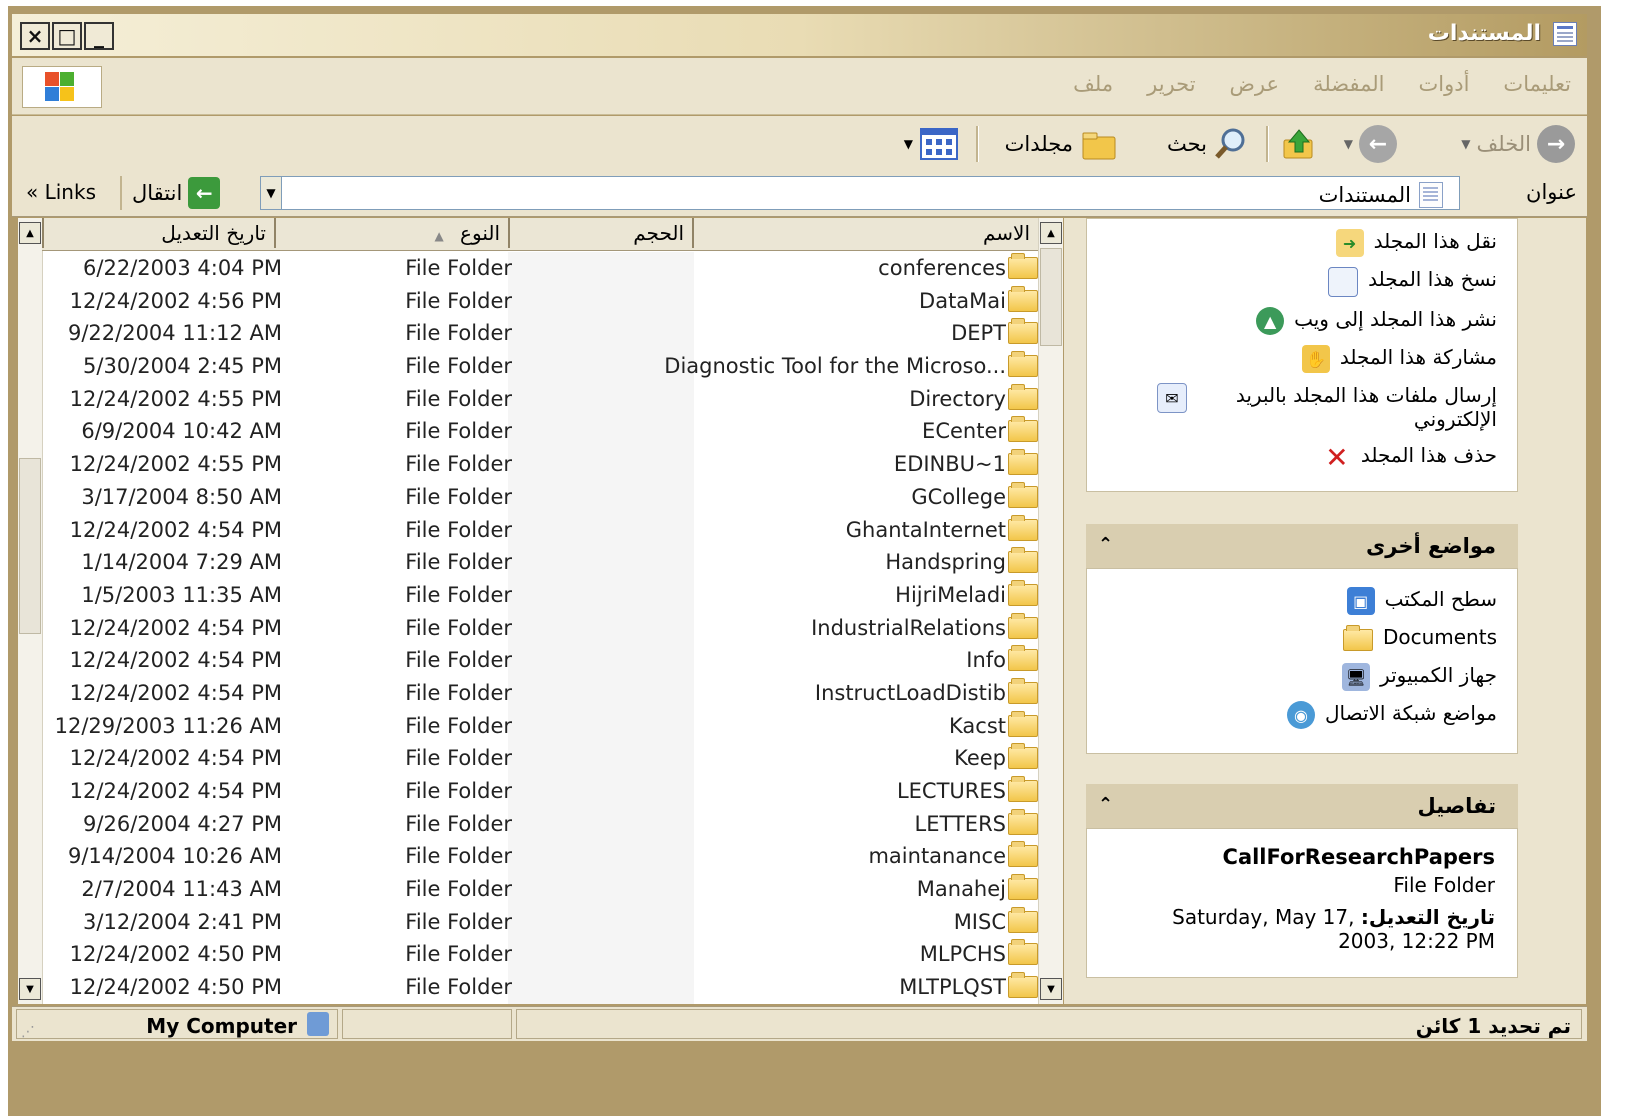 The width and height of the screenshot is (1630, 1117). What do you see at coordinates (1270, 321) in the screenshot?
I see `publish-web-icon: ▲` at bounding box center [1270, 321].